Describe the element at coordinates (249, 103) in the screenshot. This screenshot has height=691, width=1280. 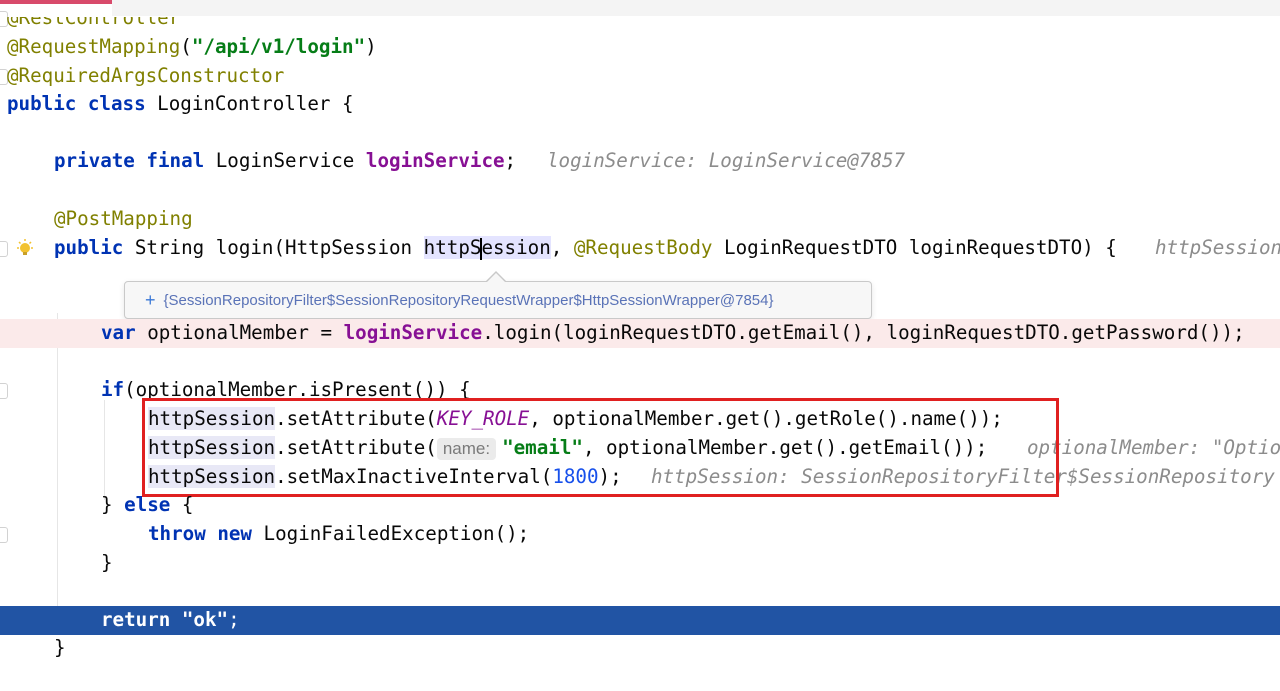
I see `class-declaration: LoginController {` at that location.